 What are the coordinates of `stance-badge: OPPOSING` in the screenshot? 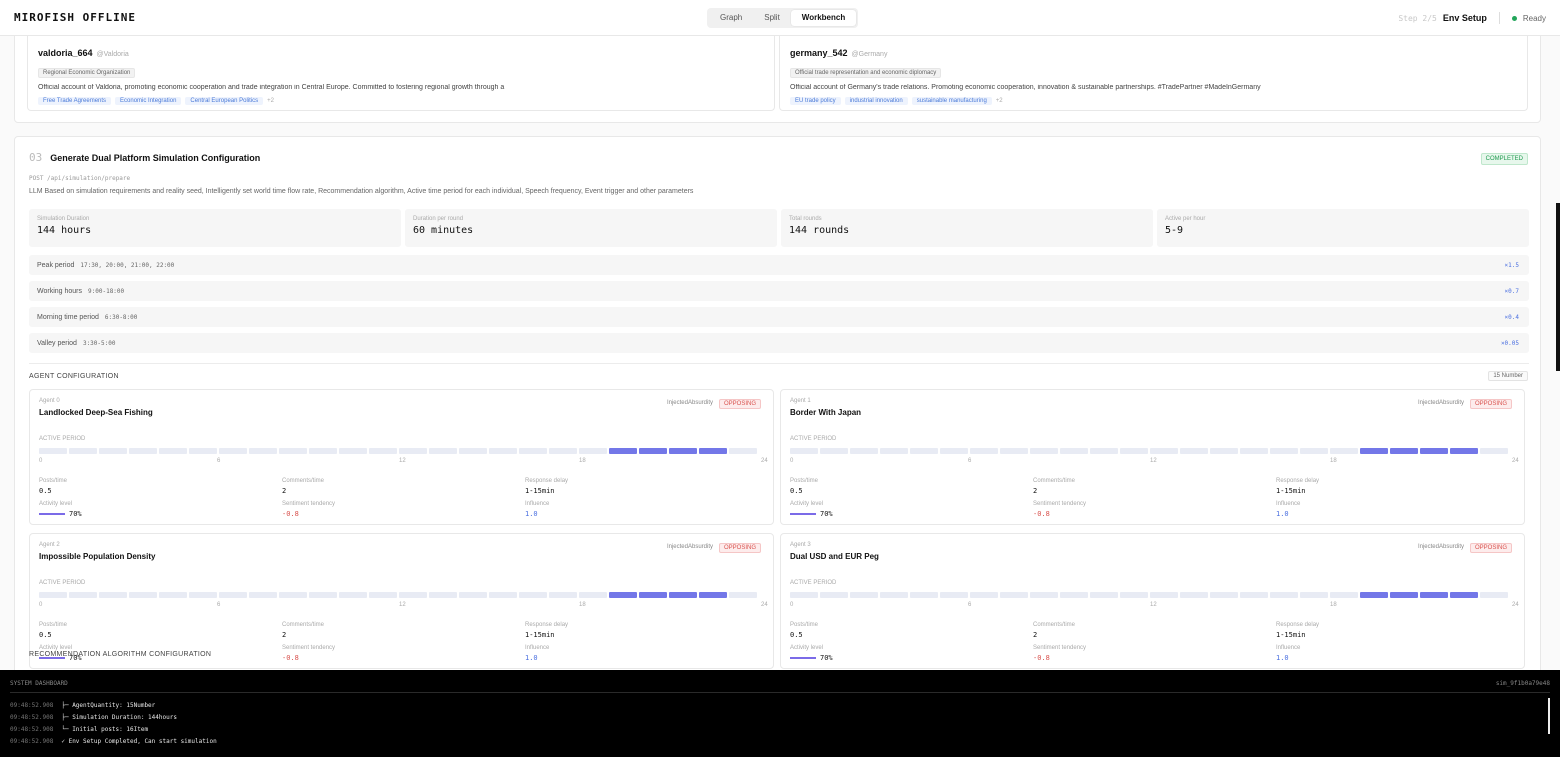 It's located at (1490, 548).